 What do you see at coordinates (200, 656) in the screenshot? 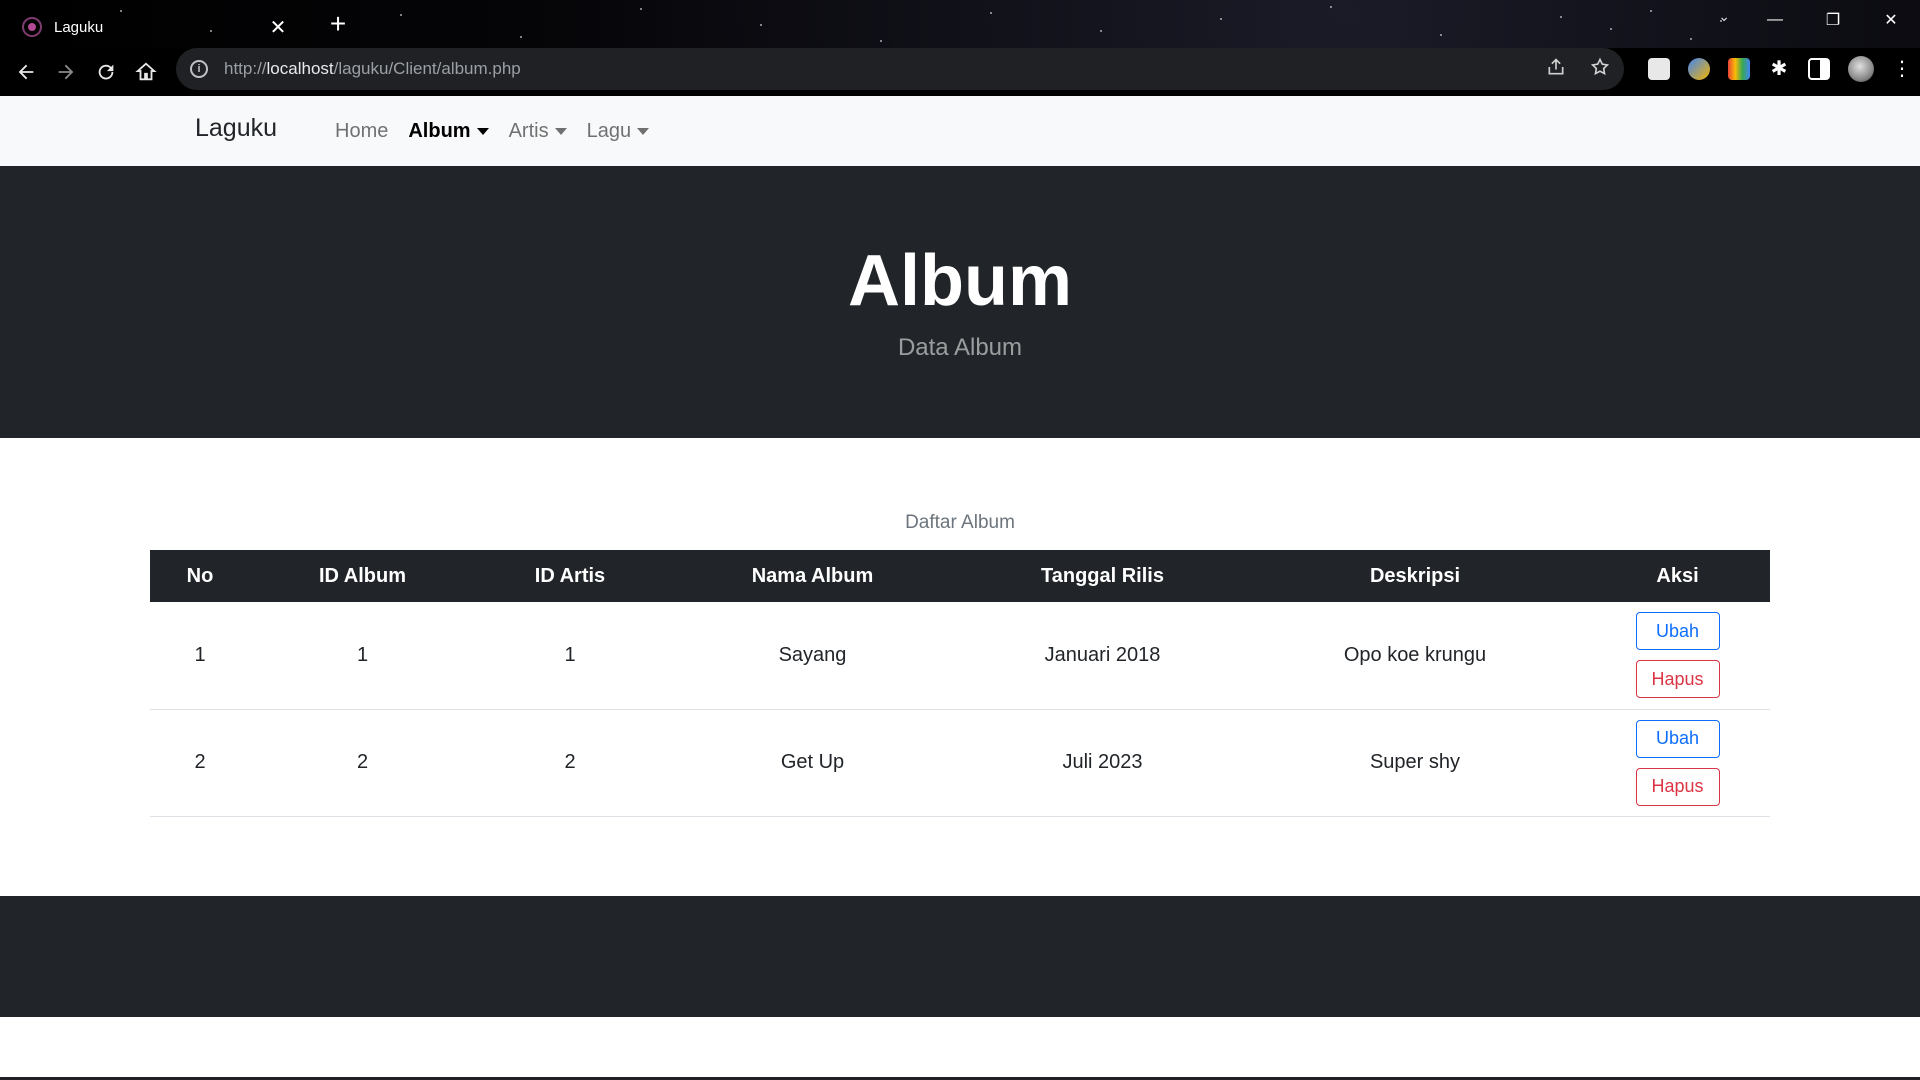
I see `cell-no: 1` at bounding box center [200, 656].